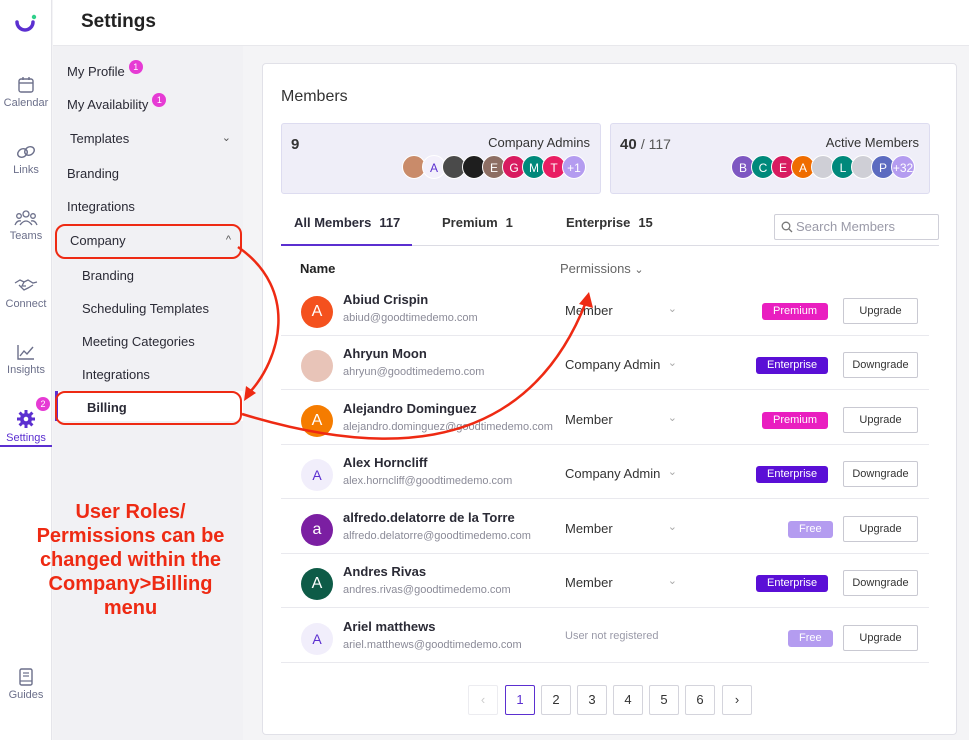 The width and height of the screenshot is (969, 740). I want to click on active-members-card: 40 / 117 Active Members B C E A L P +32, so click(770, 158).